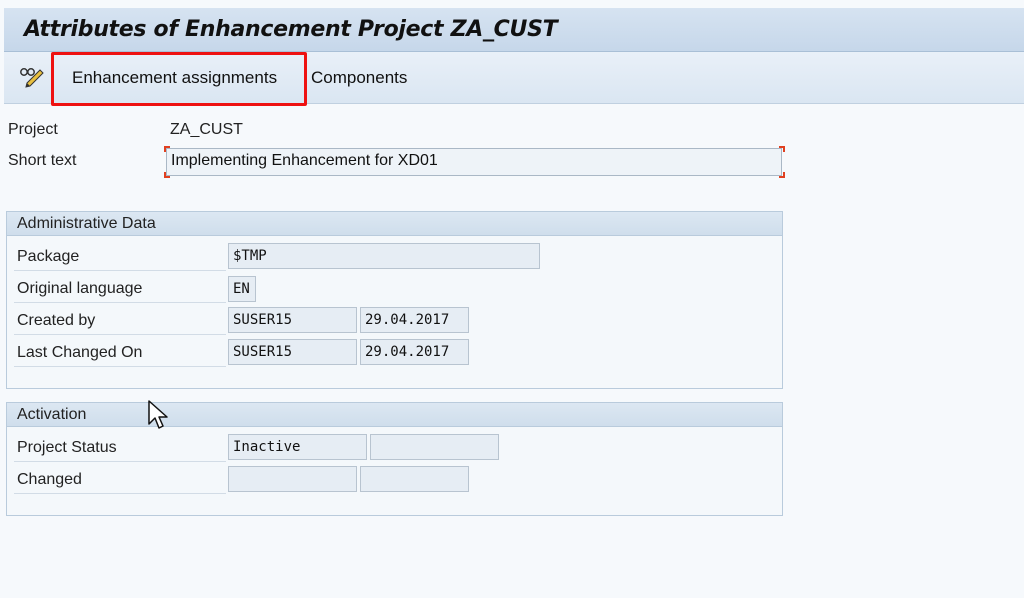 This screenshot has width=1024, height=598. What do you see at coordinates (48, 256) in the screenshot?
I see `package-label: Package` at bounding box center [48, 256].